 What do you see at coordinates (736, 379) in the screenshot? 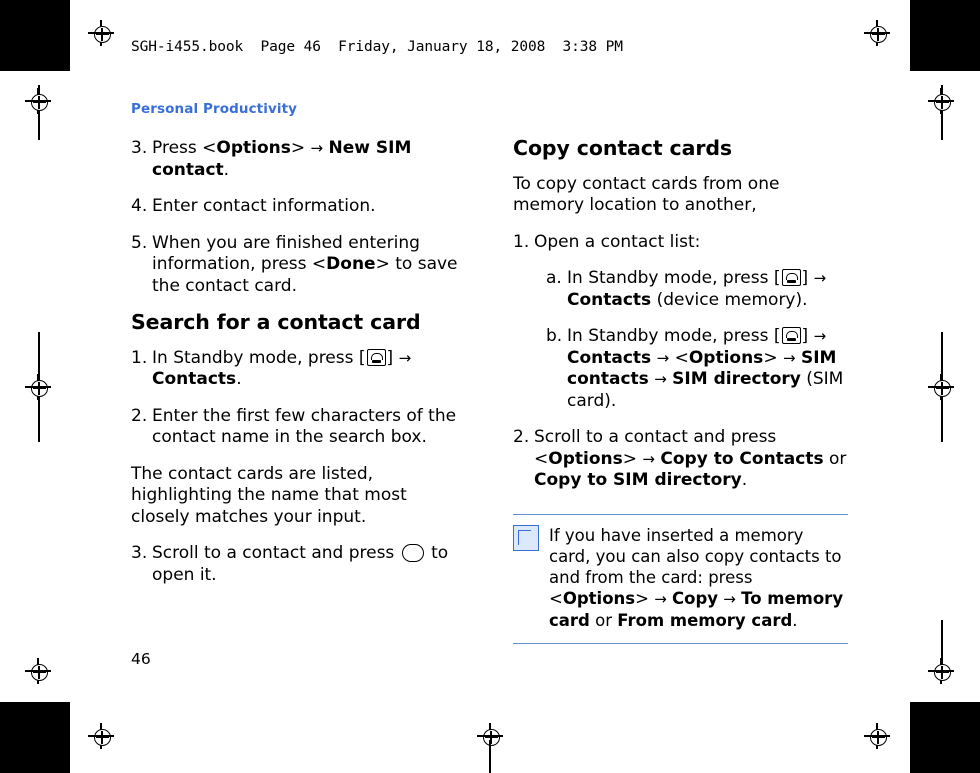
I see `emphasis-text: SIM directory` at bounding box center [736, 379].